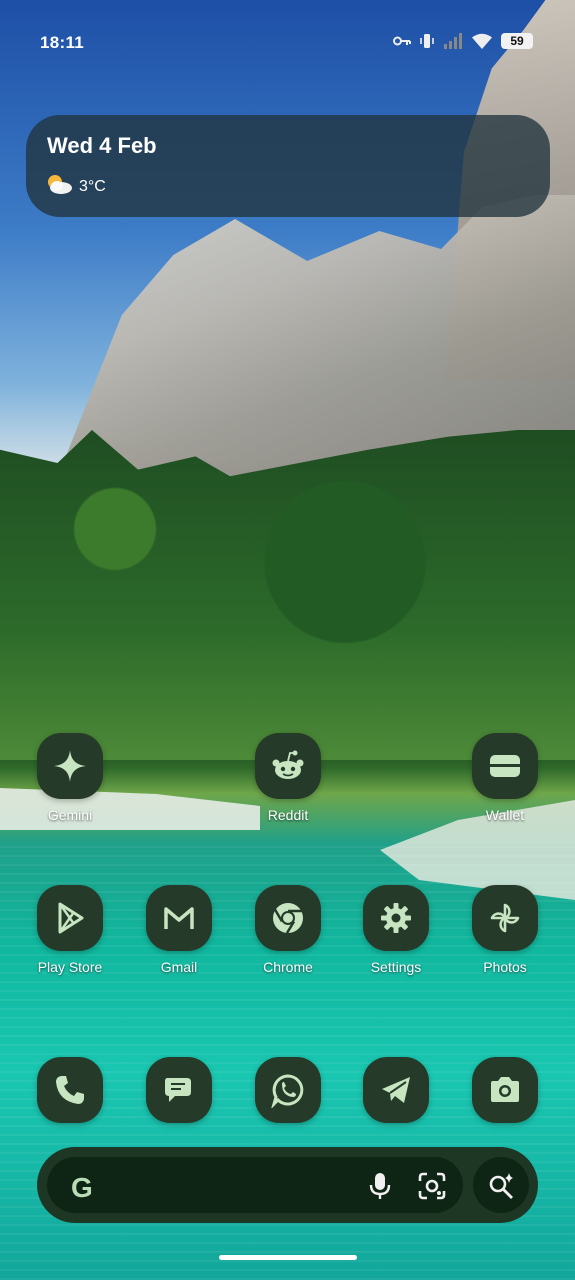 The image size is (575, 1280). I want to click on app-label: Settings, so click(396, 967).